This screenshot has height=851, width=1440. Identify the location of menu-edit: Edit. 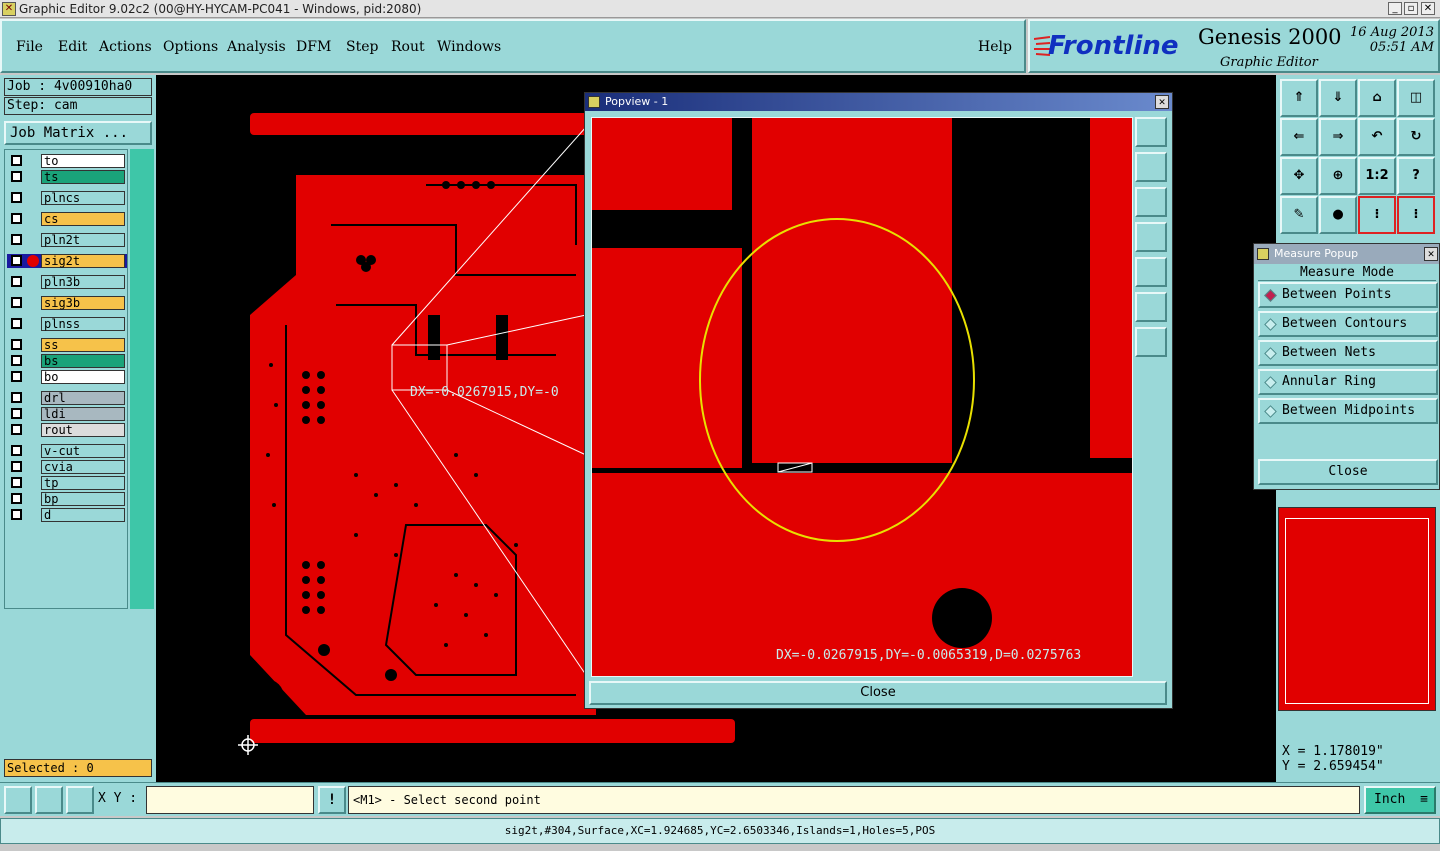
(72, 47).